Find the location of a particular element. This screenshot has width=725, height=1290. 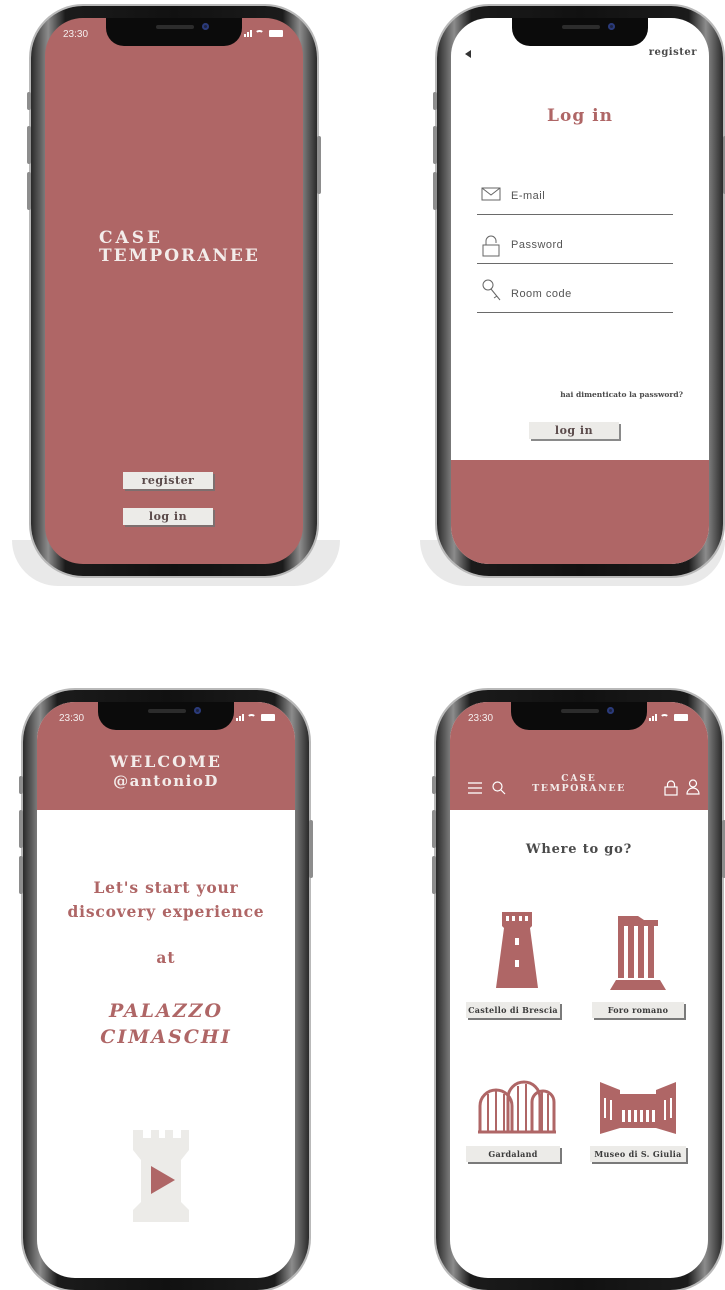

email-field: E-mail is located at coordinates (575, 199).